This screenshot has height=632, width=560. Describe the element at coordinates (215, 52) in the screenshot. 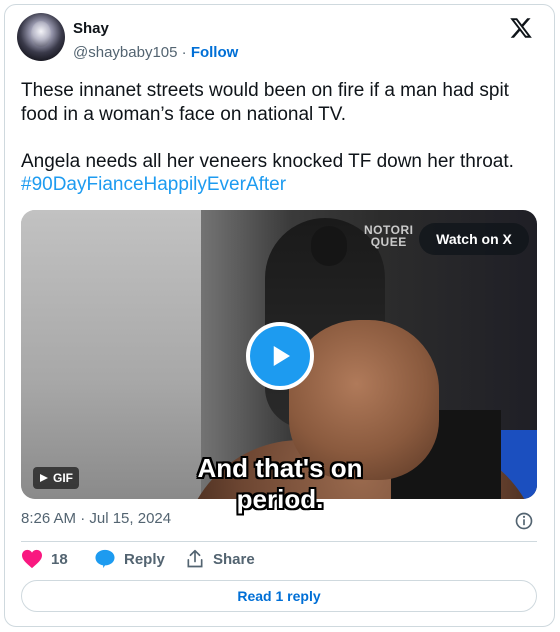

I see `follow-button: Follow` at that location.